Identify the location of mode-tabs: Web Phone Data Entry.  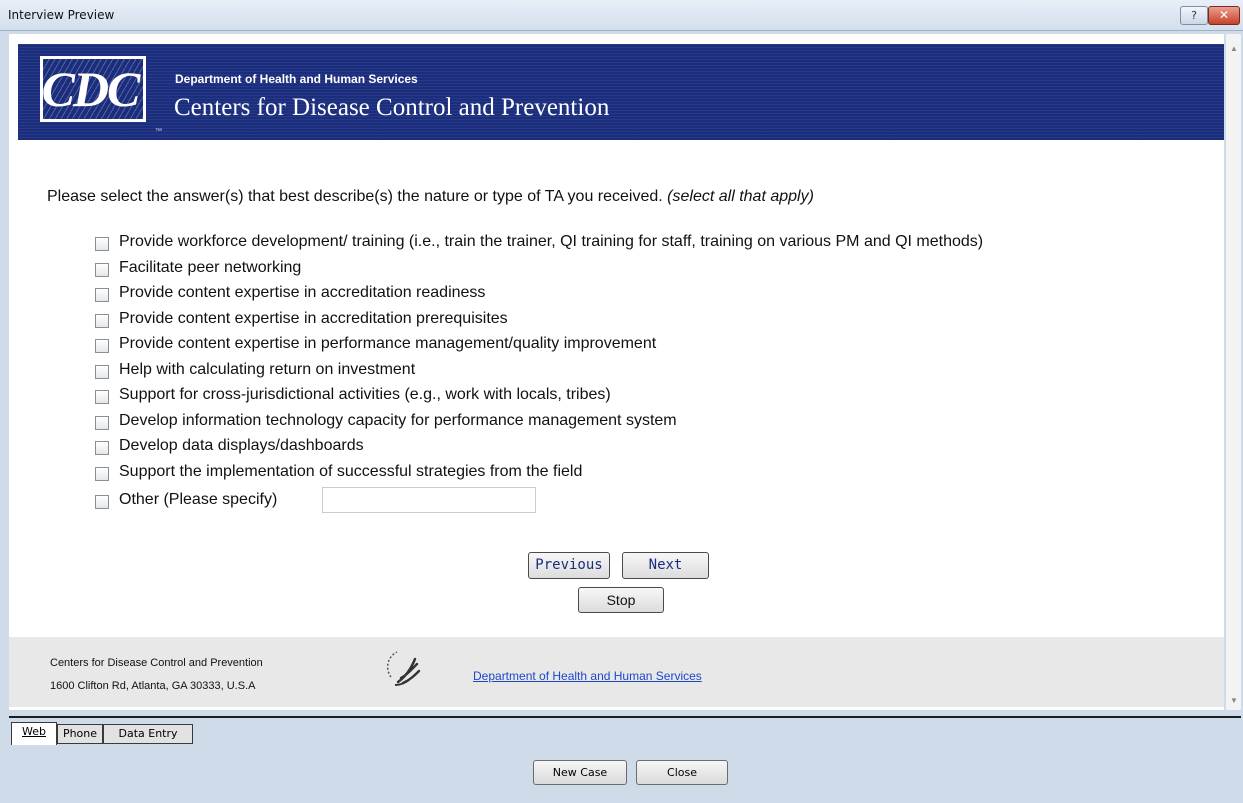
(625, 732).